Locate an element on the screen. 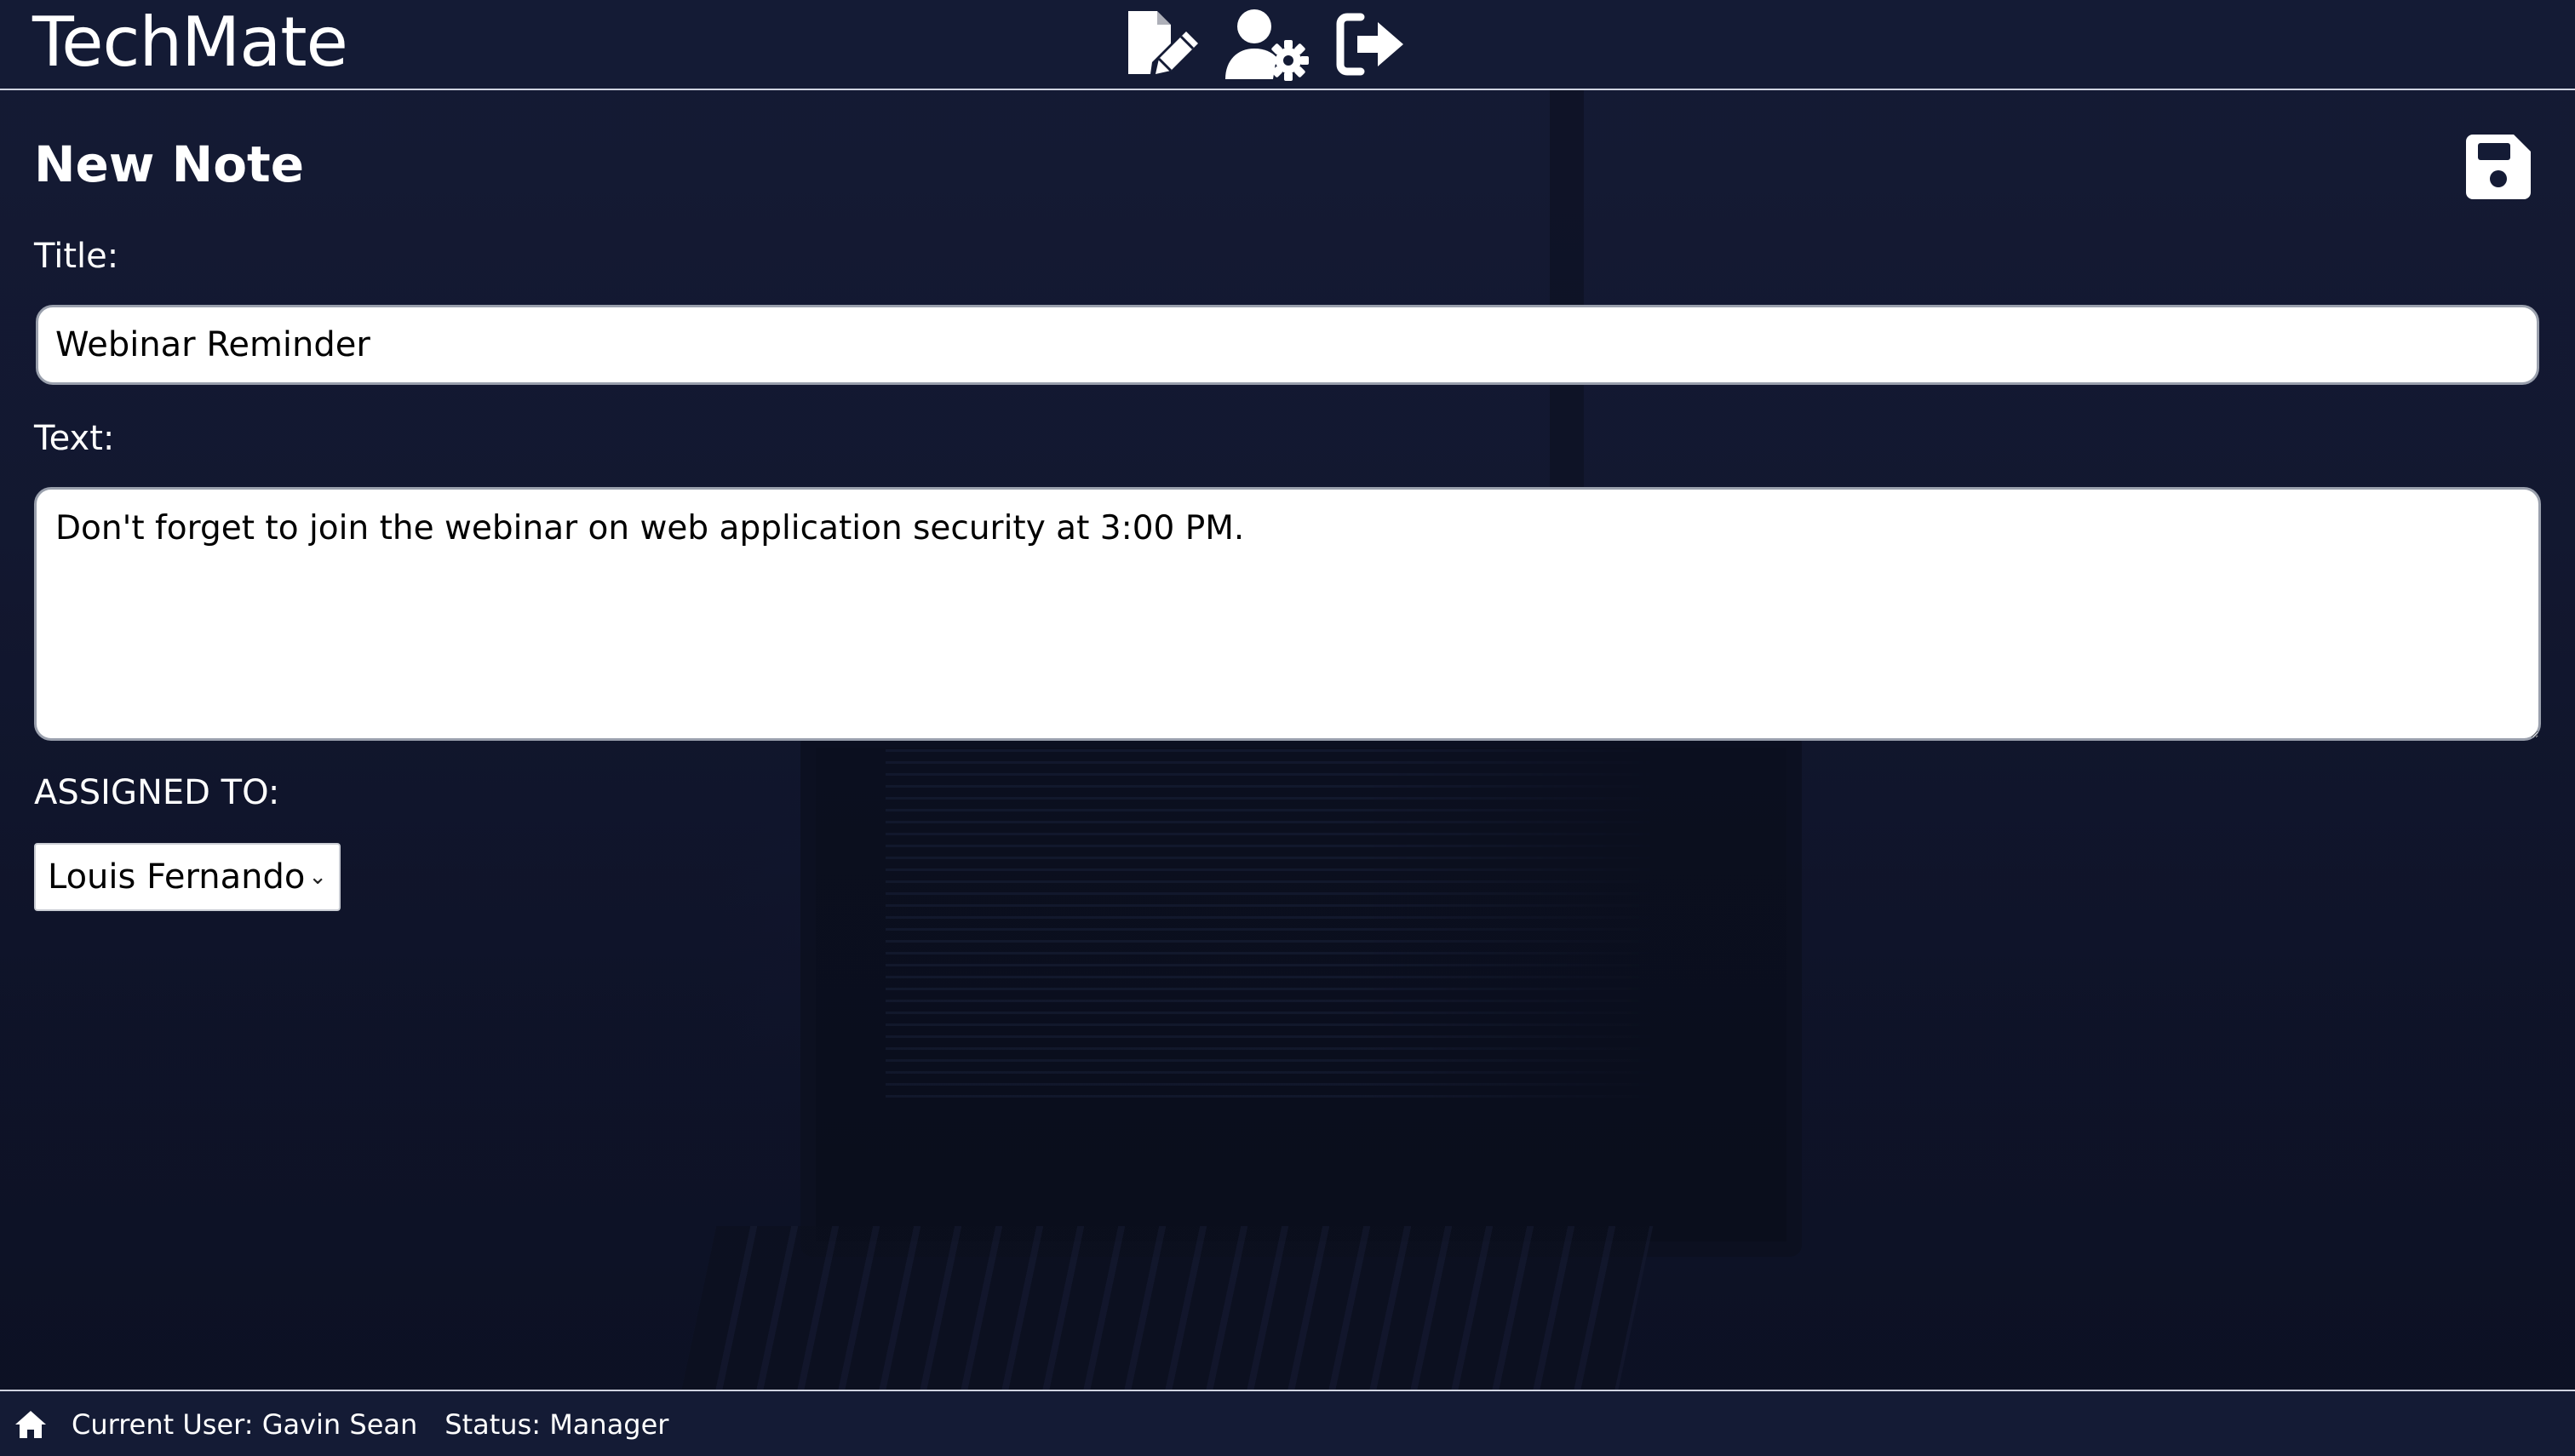 This screenshot has width=2575, height=1456. user-status-text: Status: Manager is located at coordinates (556, 1425).